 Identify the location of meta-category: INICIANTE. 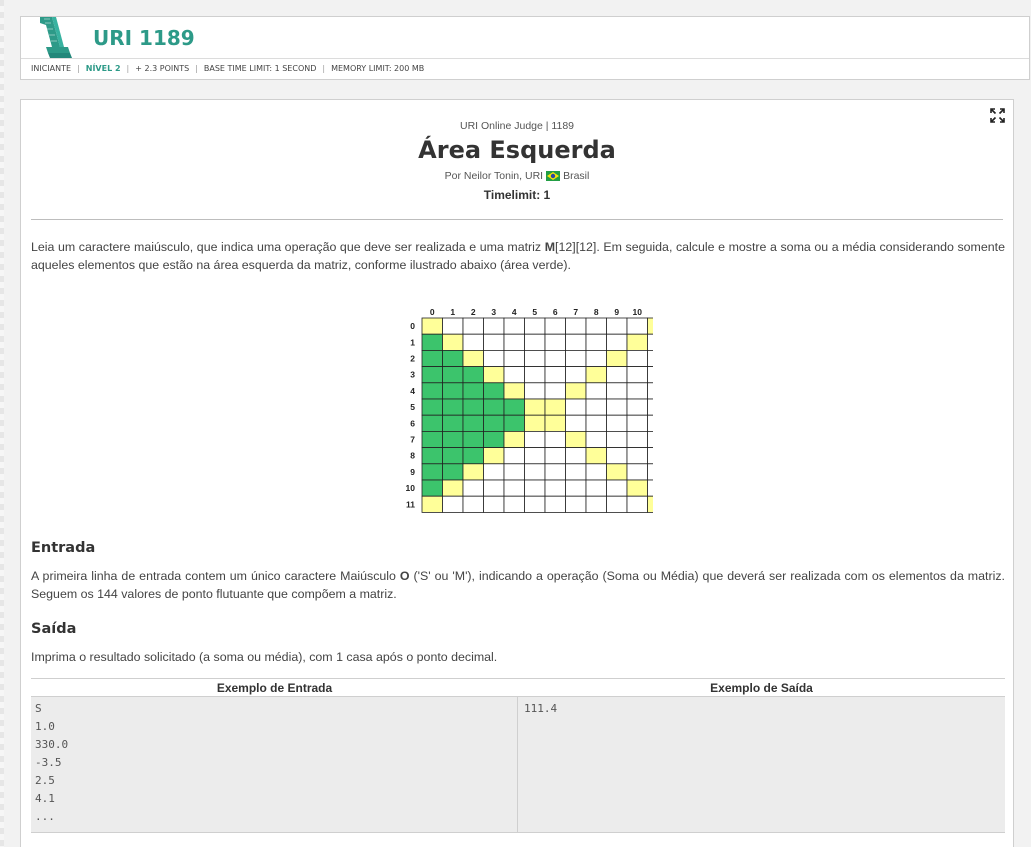
(51, 68).